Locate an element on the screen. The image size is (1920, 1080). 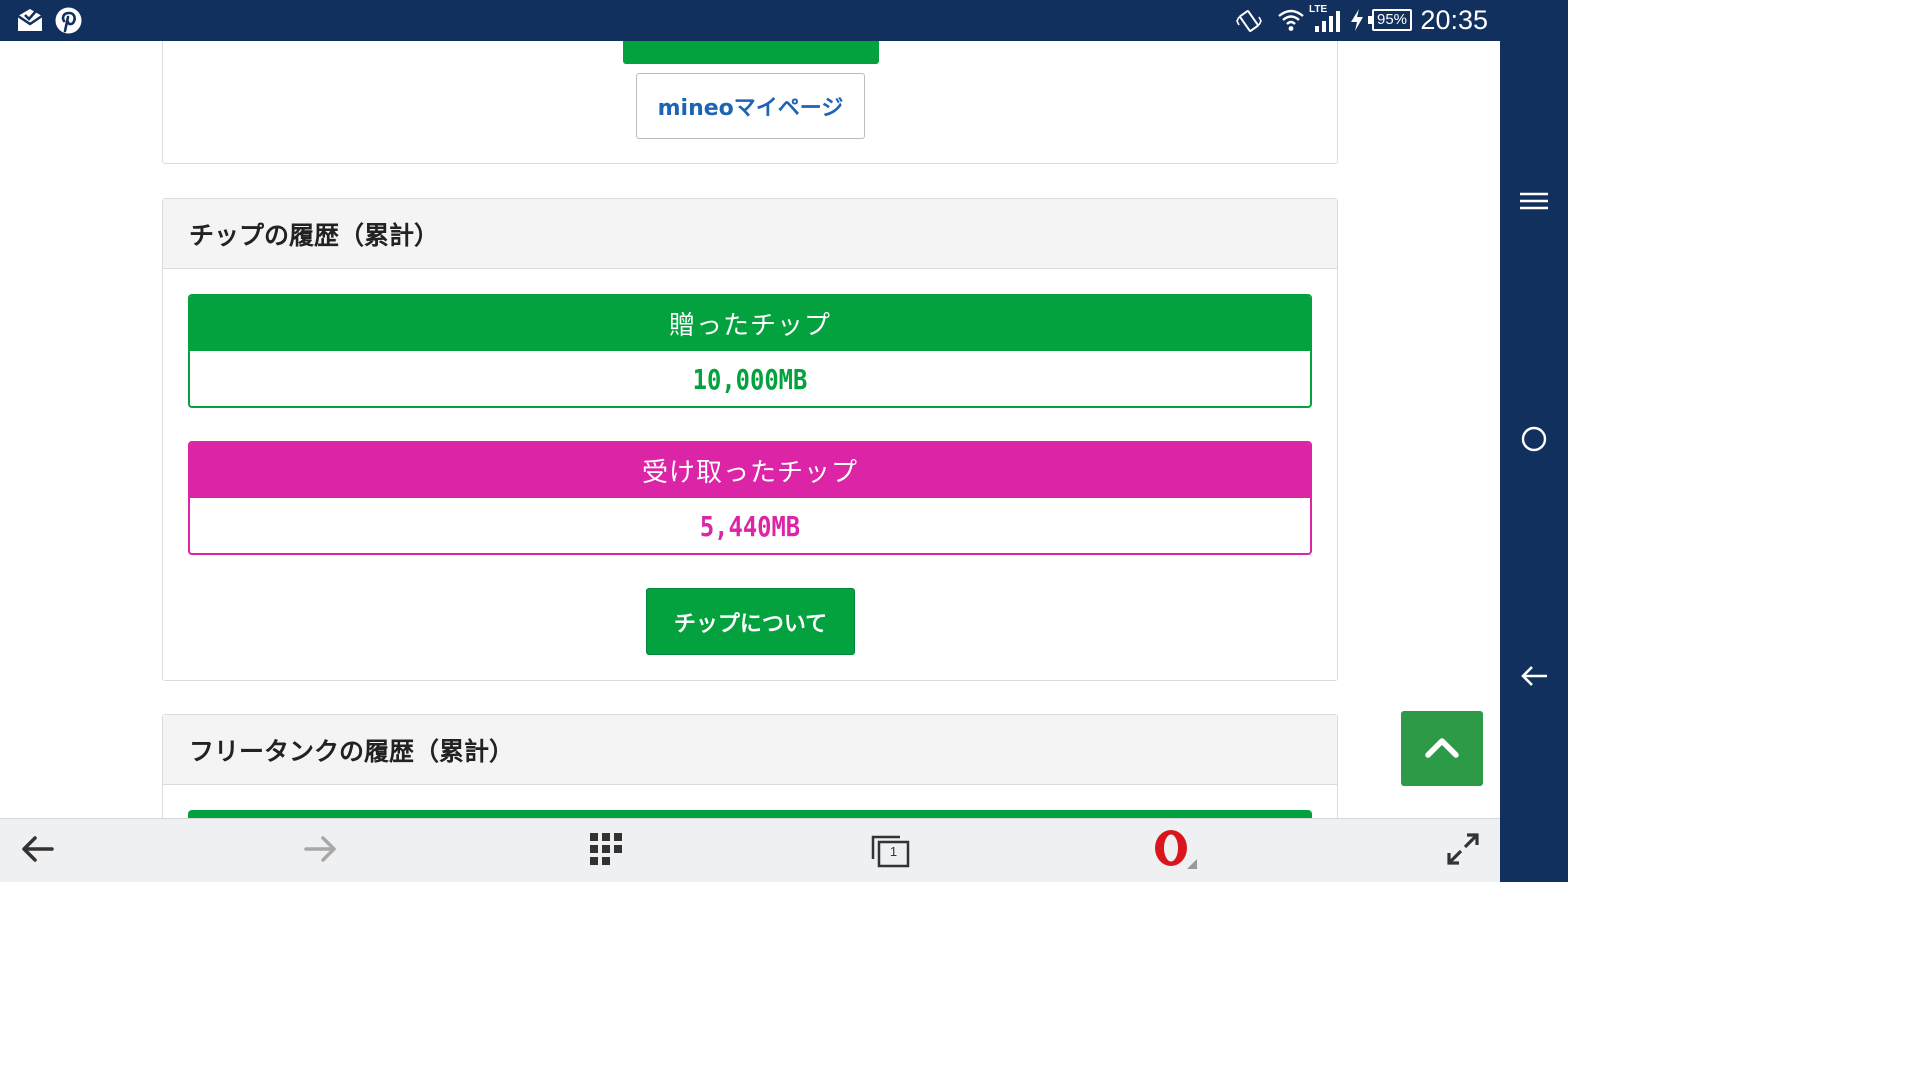
vibrate-icon is located at coordinates (1249, 23).